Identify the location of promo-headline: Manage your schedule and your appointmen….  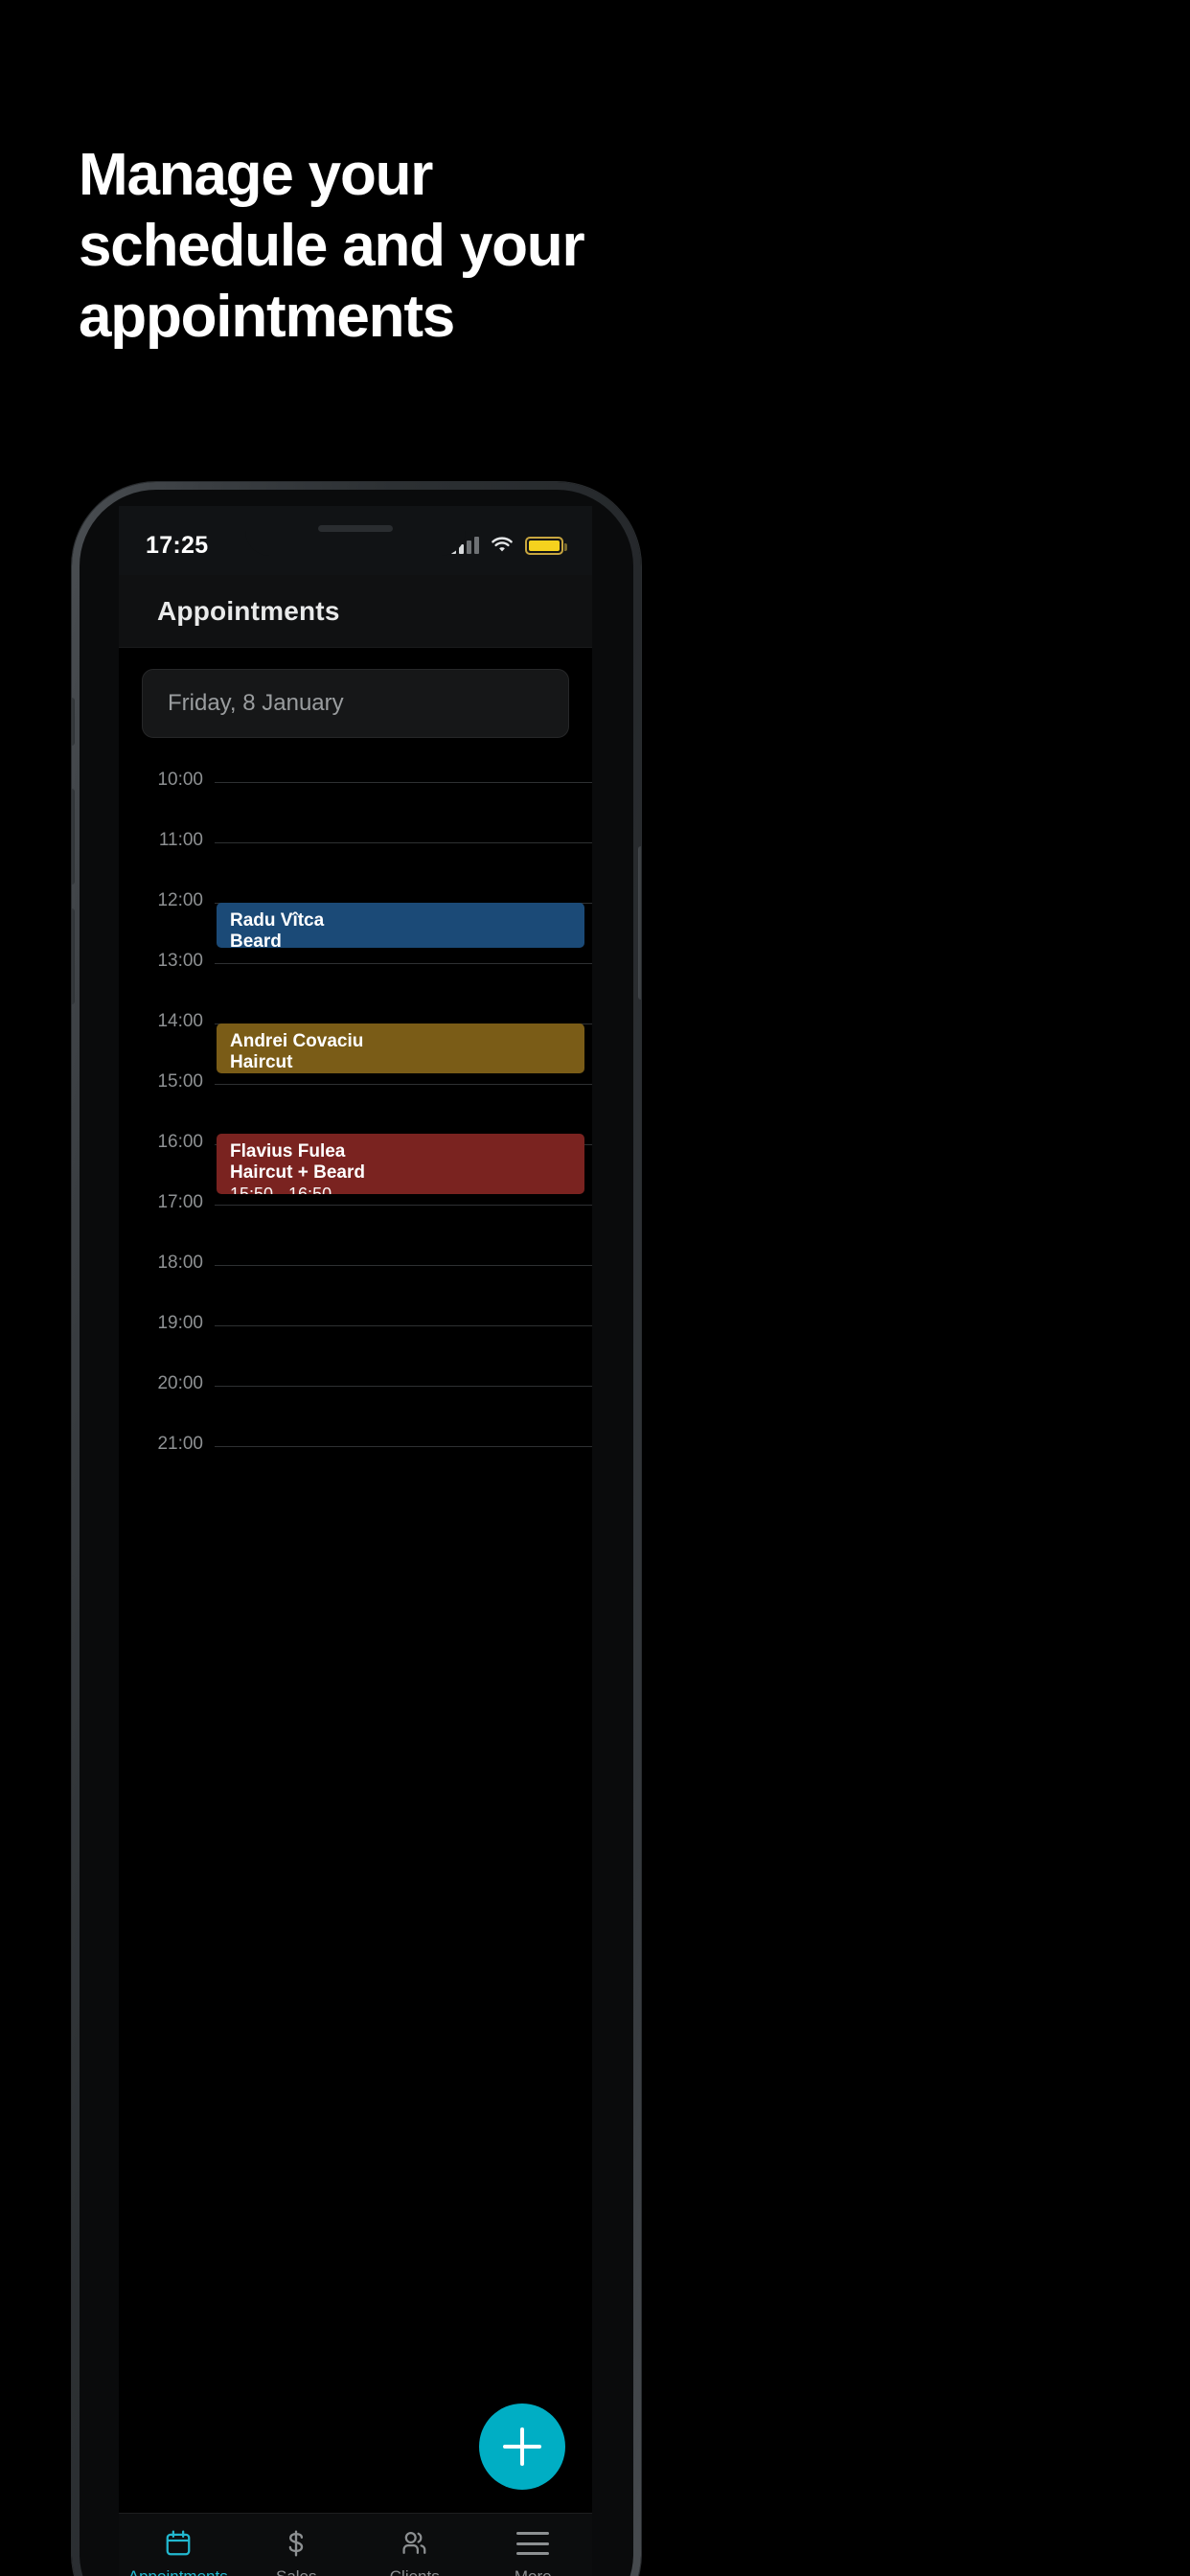
(376, 246).